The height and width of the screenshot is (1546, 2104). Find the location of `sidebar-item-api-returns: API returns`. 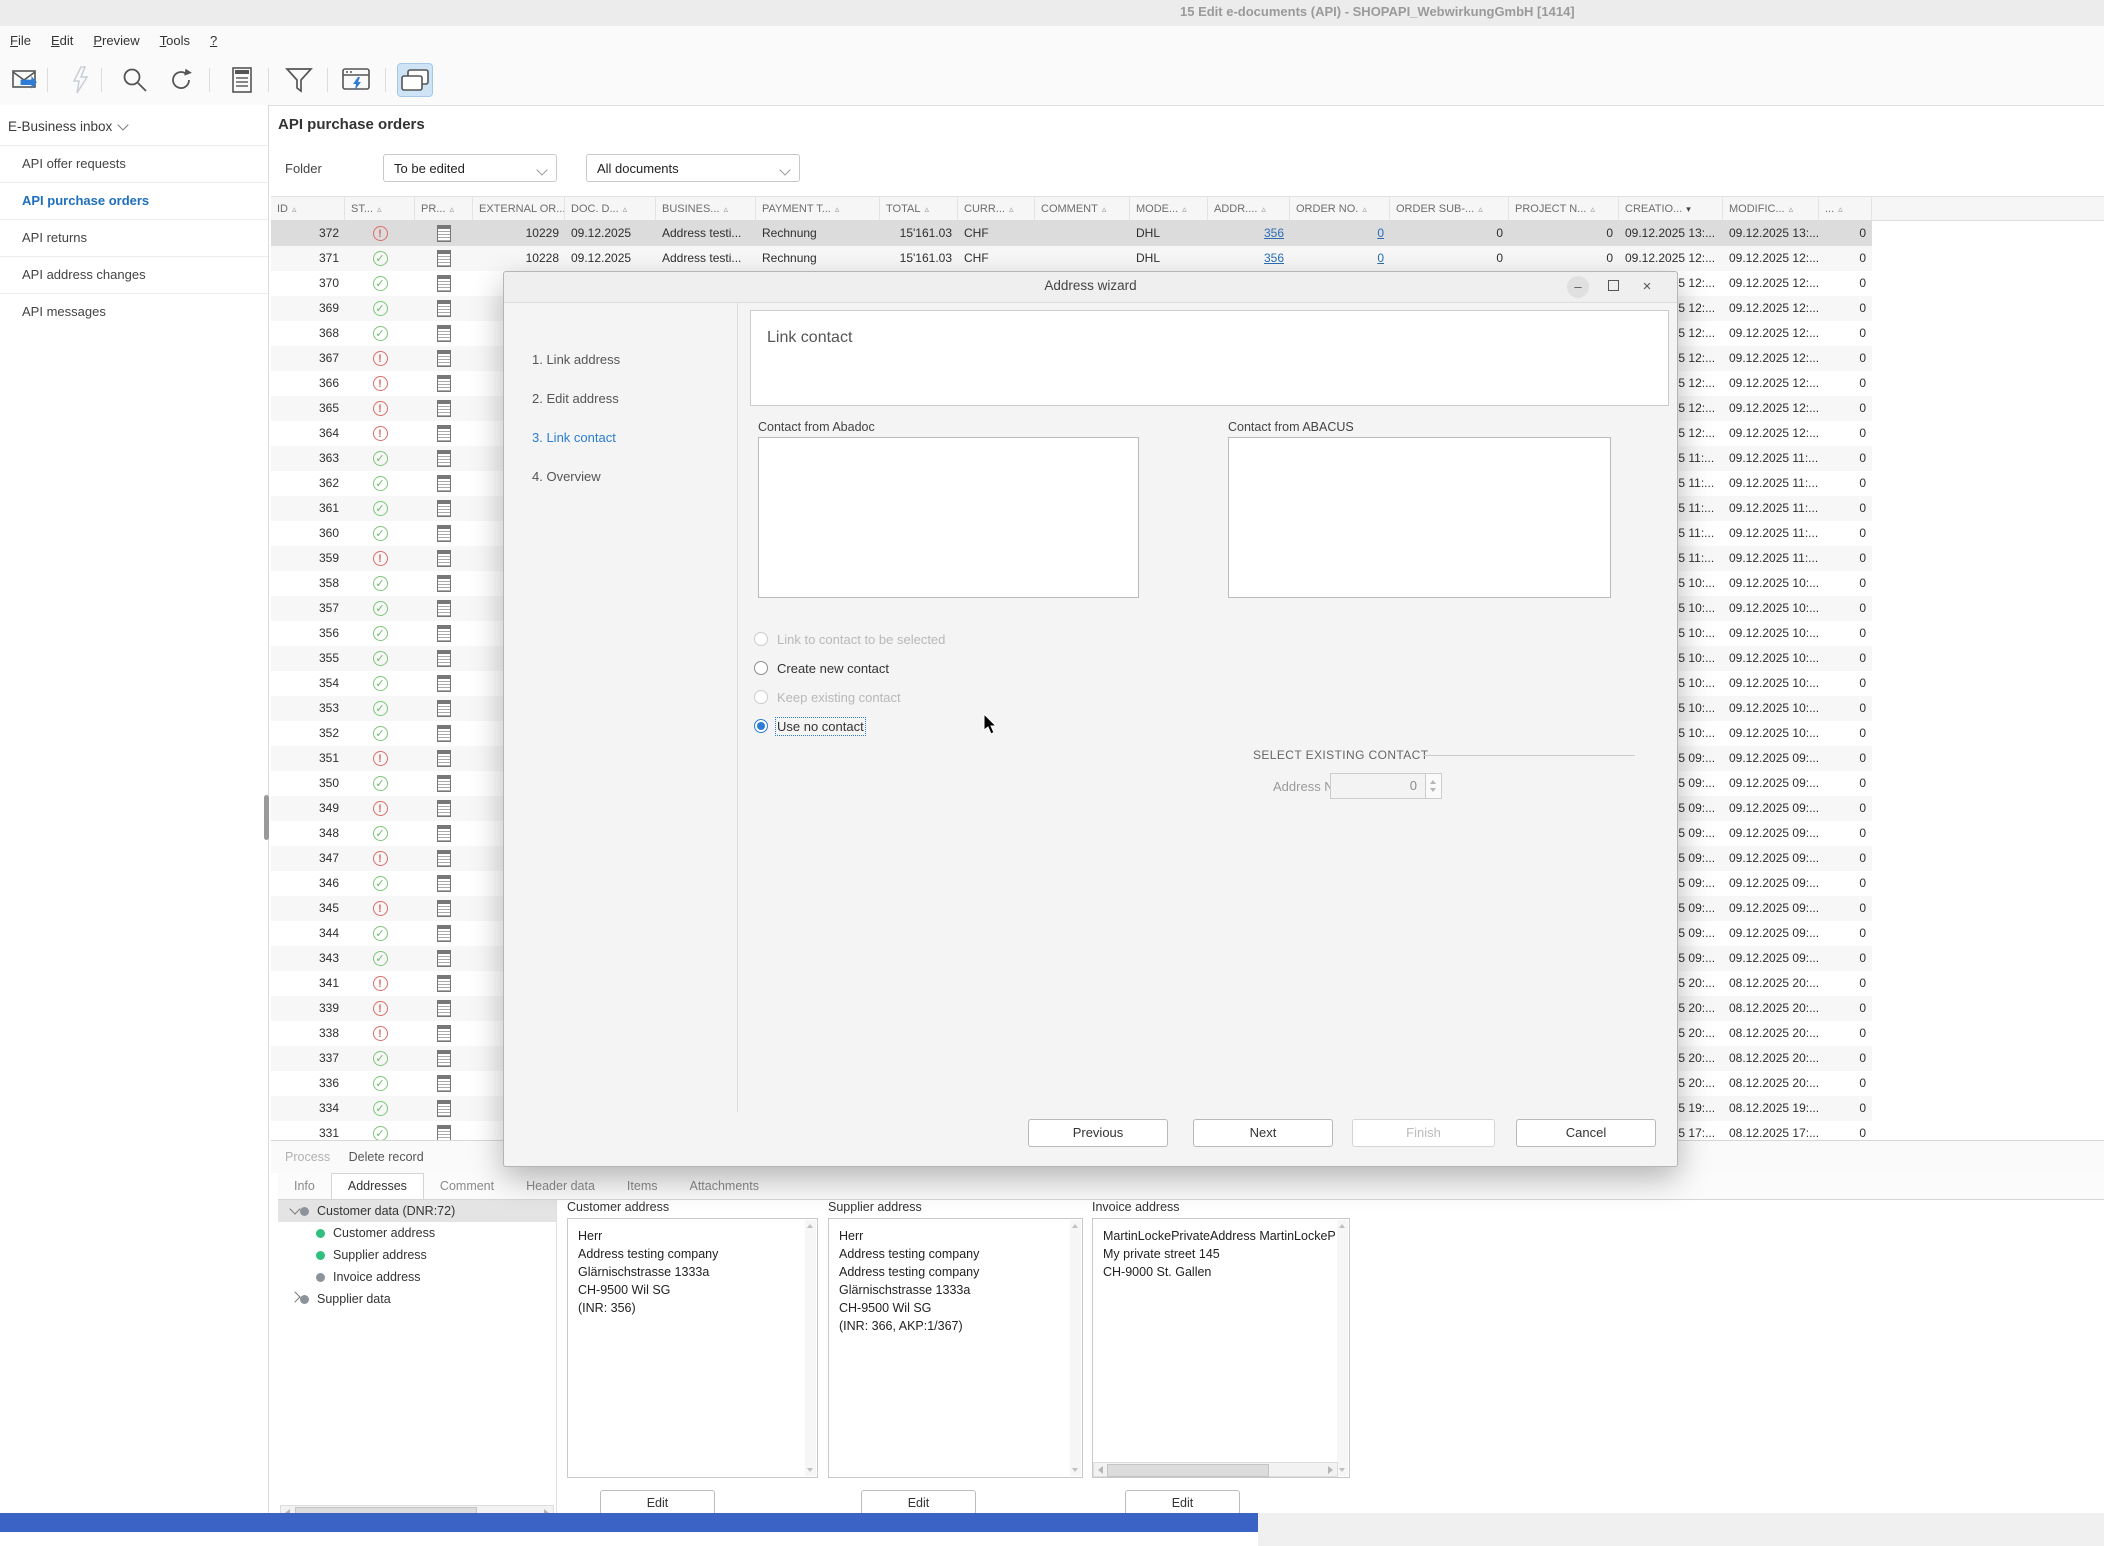

sidebar-item-api-returns: API returns is located at coordinates (134, 237).